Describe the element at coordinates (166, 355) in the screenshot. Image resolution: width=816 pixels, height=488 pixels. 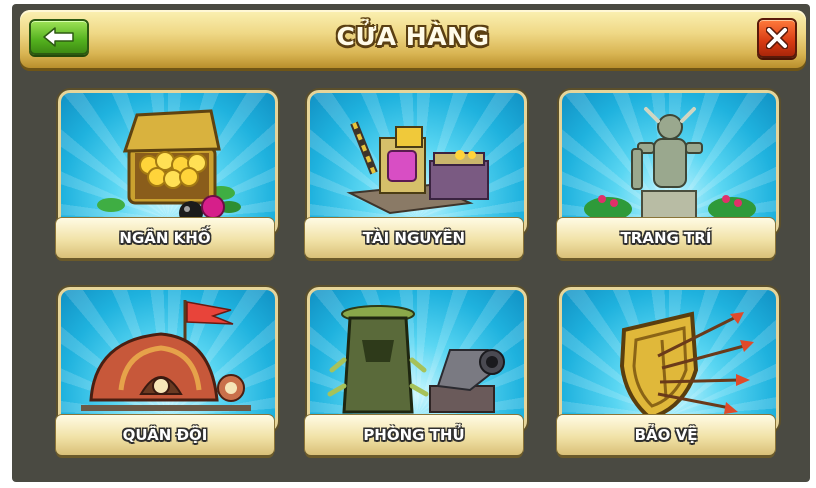
I see `army-camp-icon` at that location.